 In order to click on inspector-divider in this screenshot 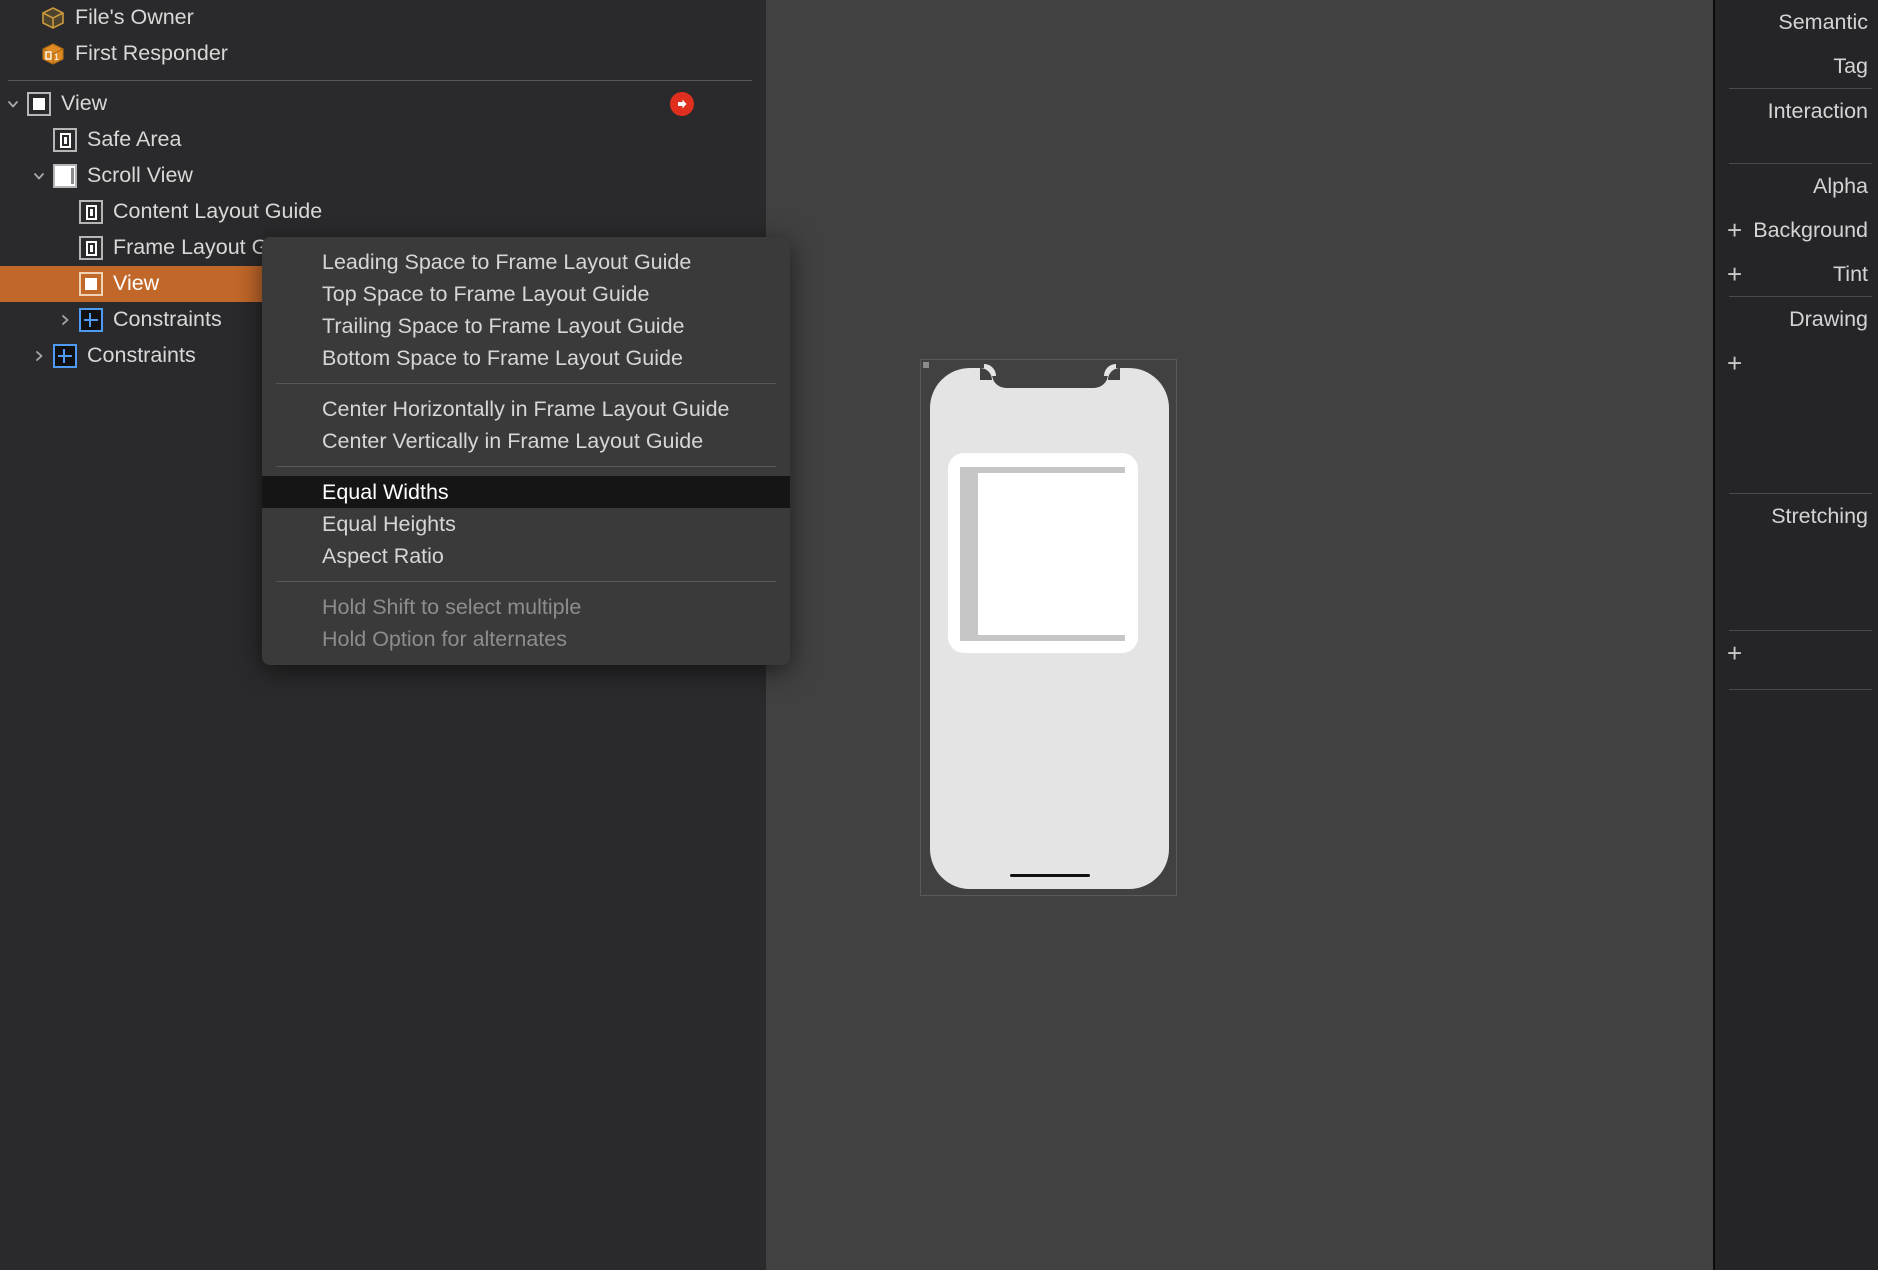, I will do `click(1800, 689)`.